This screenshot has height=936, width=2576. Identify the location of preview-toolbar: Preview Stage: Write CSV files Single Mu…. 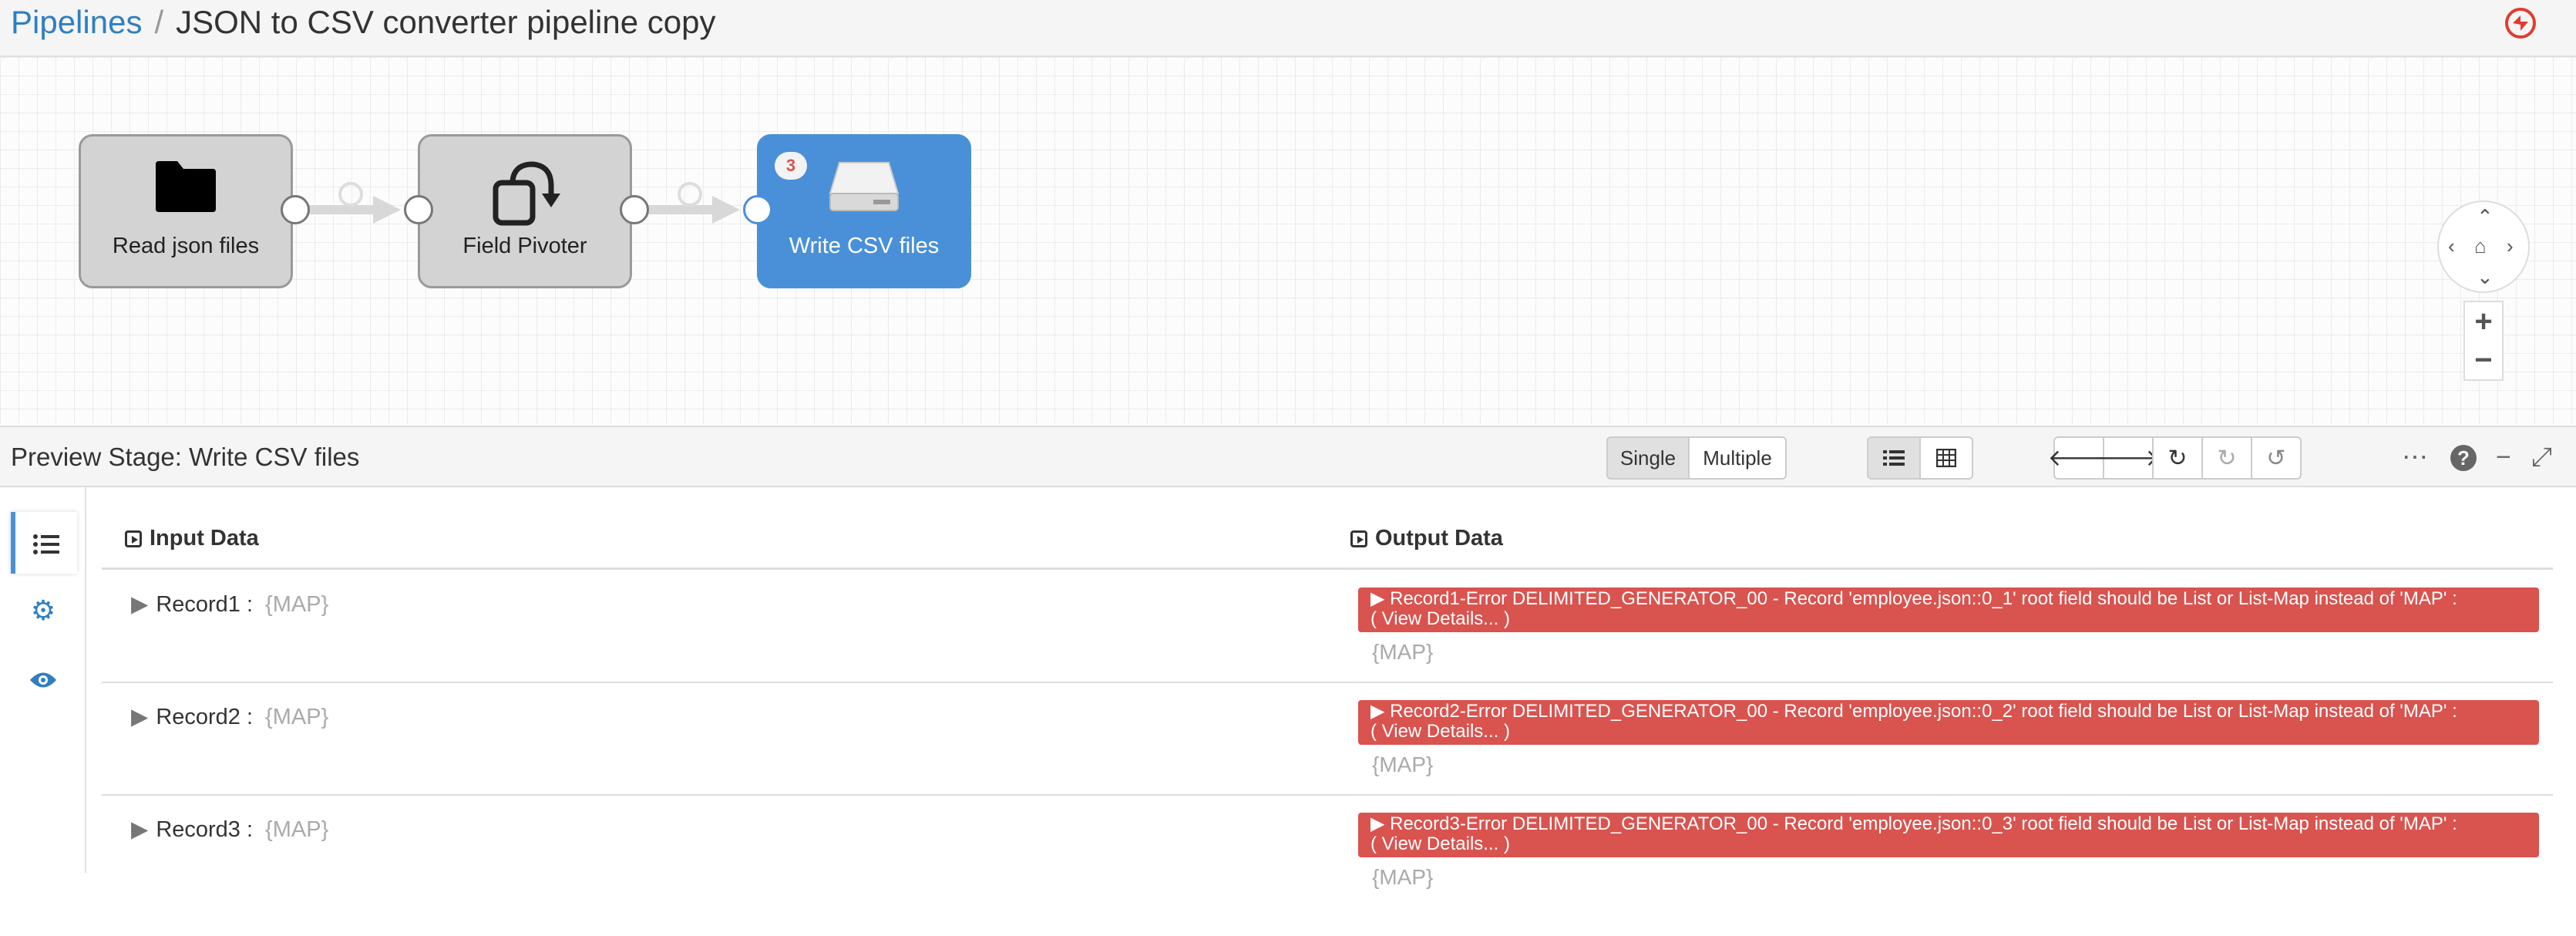
(1288, 457).